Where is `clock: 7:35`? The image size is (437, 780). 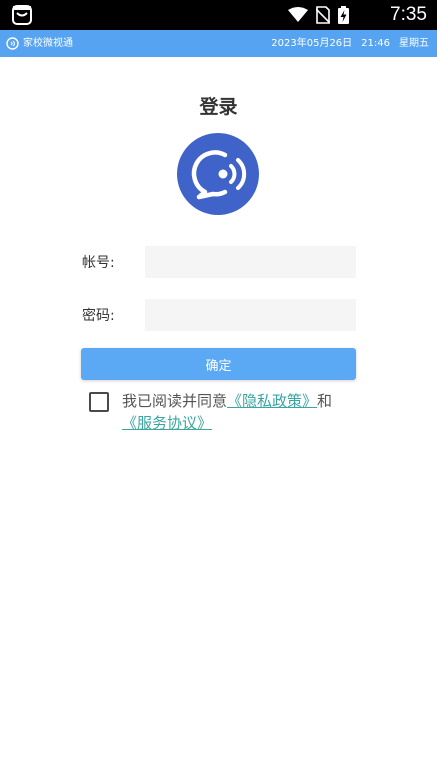
clock: 7:35 is located at coordinates (408, 14).